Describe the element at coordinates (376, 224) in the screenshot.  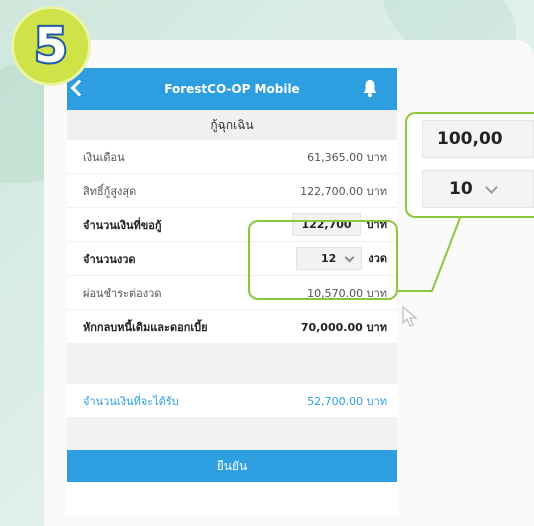
I see `loan-amount-unit: บาท` at that location.